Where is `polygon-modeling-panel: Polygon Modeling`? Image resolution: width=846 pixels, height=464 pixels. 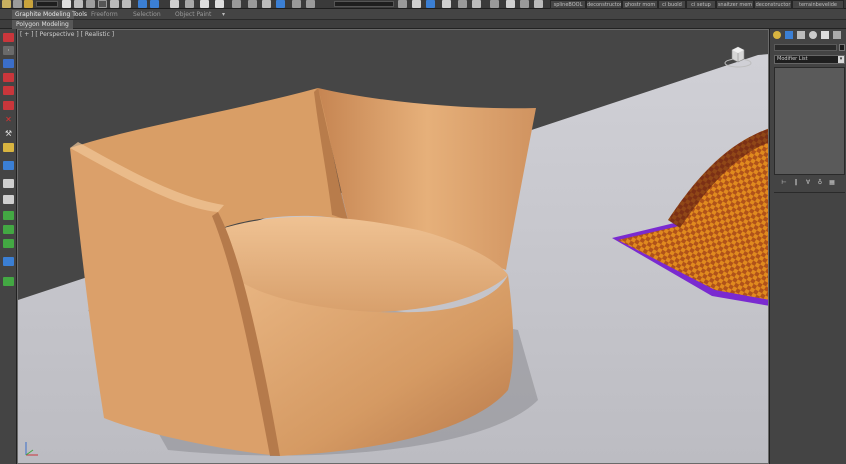 polygon-modeling-panel: Polygon Modeling is located at coordinates (42, 24).